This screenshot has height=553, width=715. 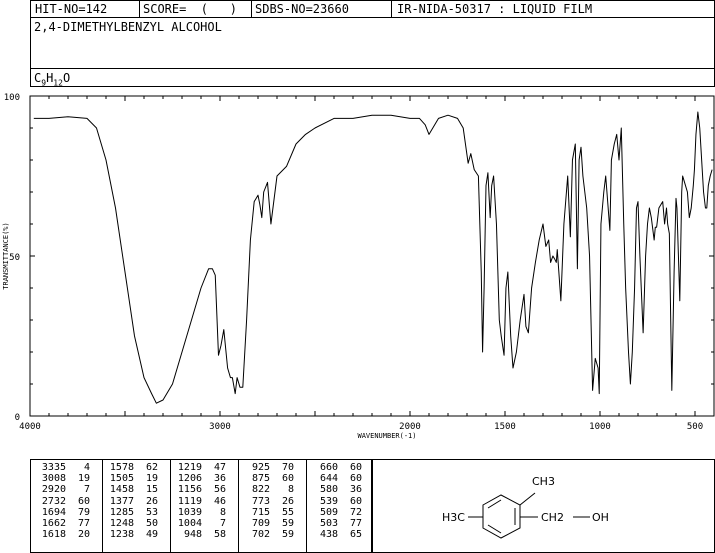 I want to click on peak-row: 925 70, so click(x=264, y=467).